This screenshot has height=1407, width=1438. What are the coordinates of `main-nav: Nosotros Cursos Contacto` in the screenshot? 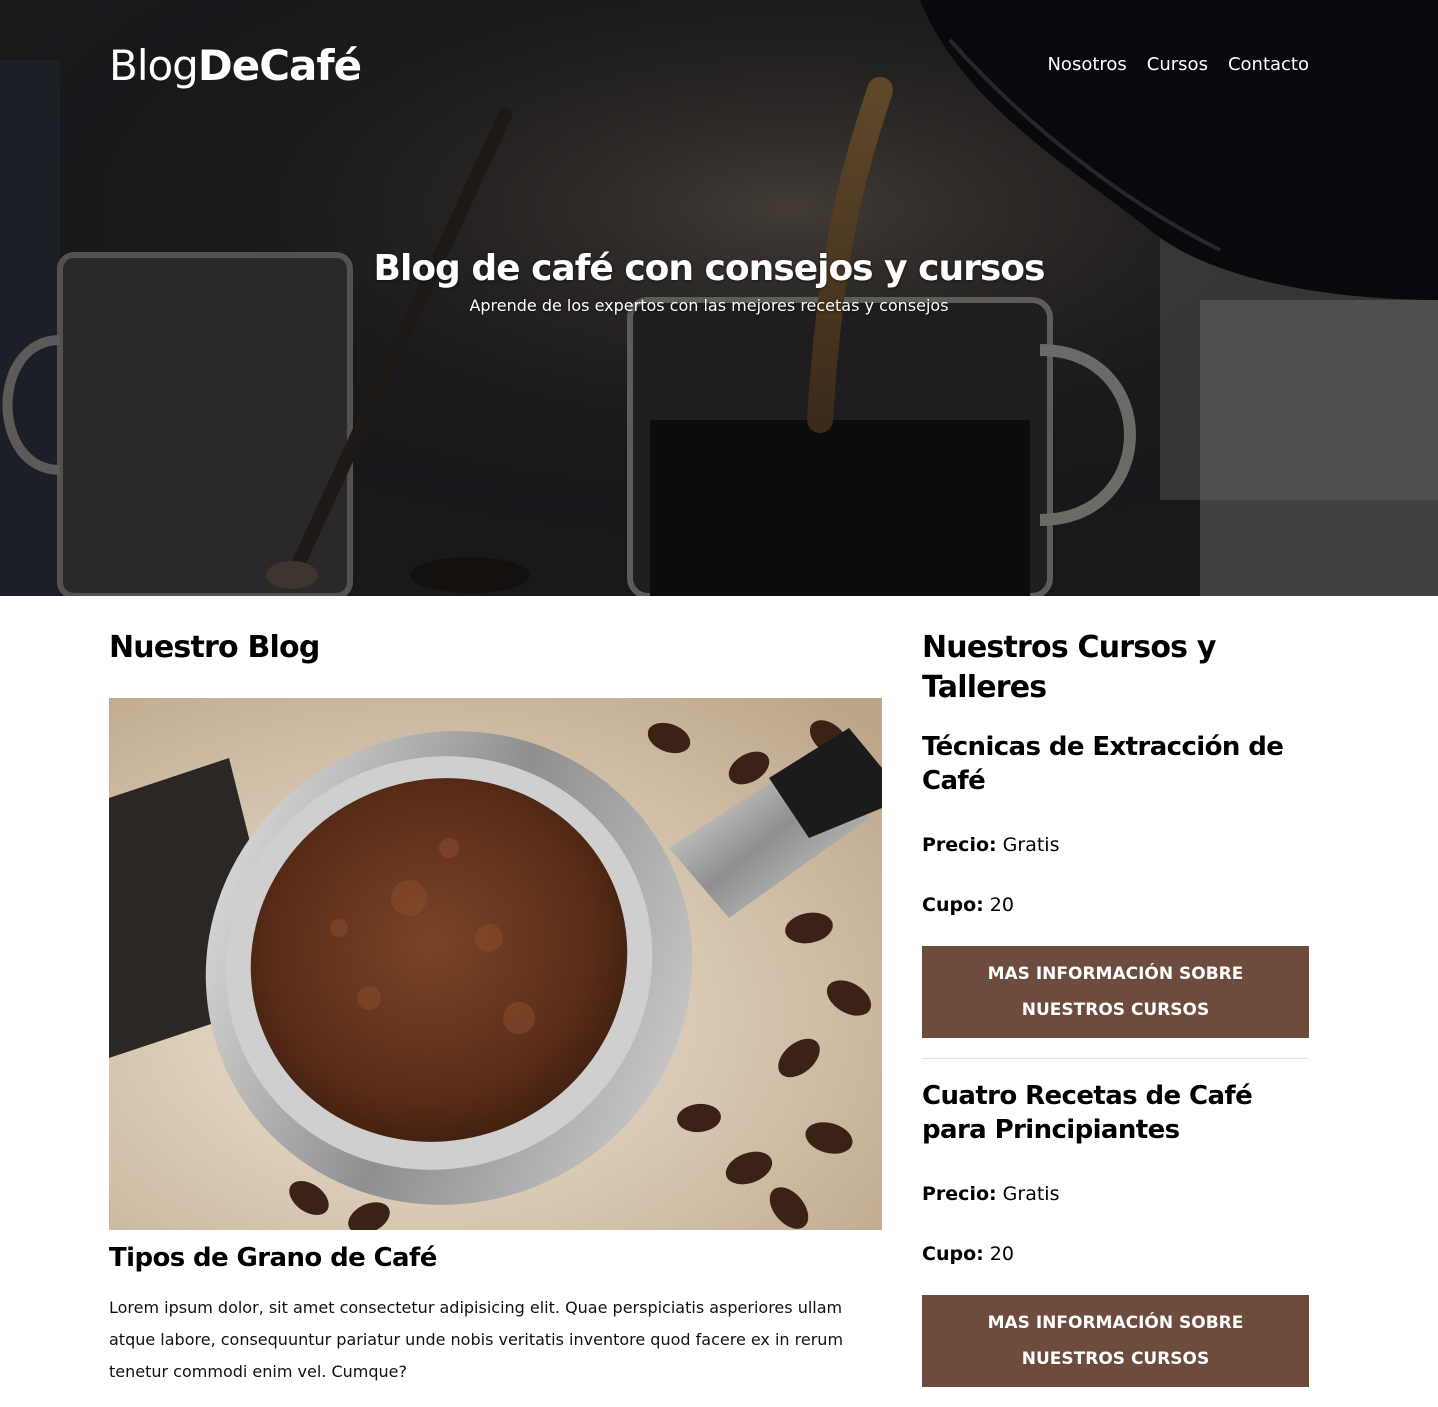 It's located at (1178, 65).